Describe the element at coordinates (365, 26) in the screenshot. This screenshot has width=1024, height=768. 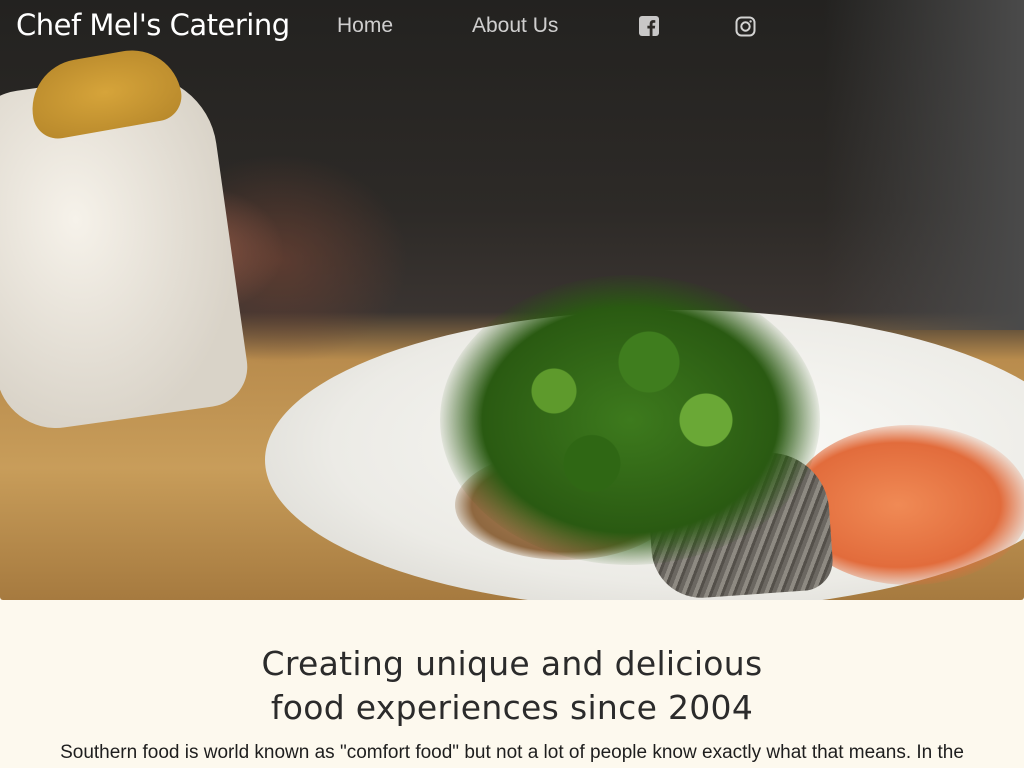
I see `nav-home-link: Home` at that location.